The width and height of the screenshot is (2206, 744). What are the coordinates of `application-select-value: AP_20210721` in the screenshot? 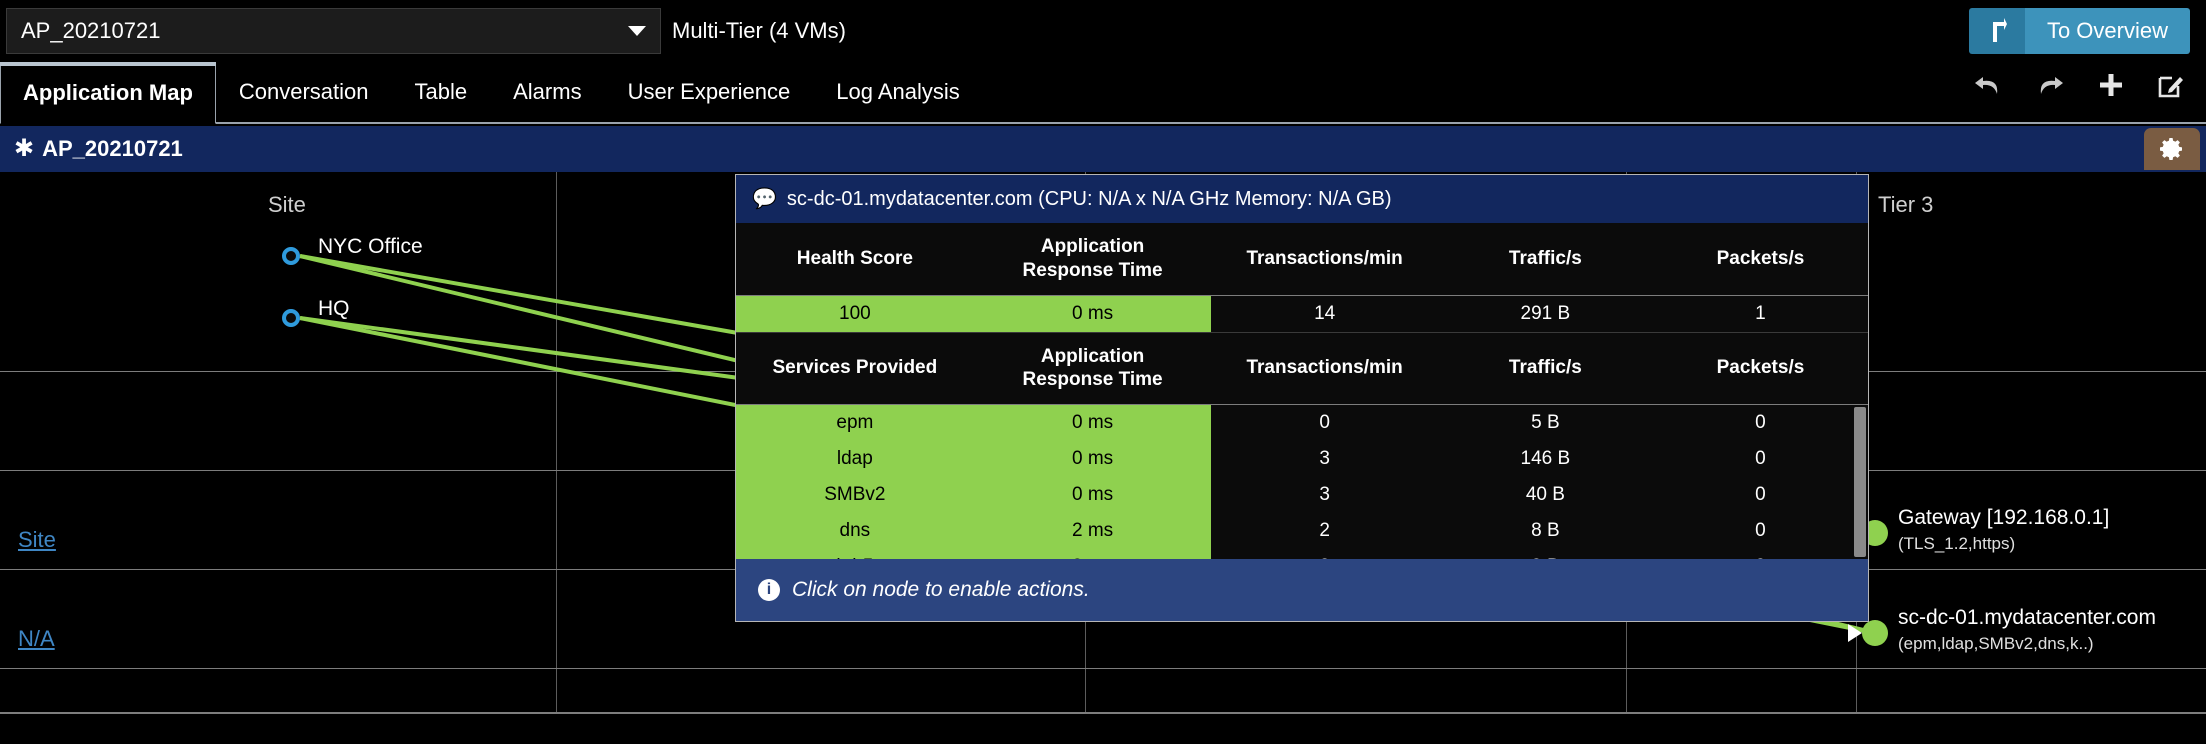 It's located at (91, 30).